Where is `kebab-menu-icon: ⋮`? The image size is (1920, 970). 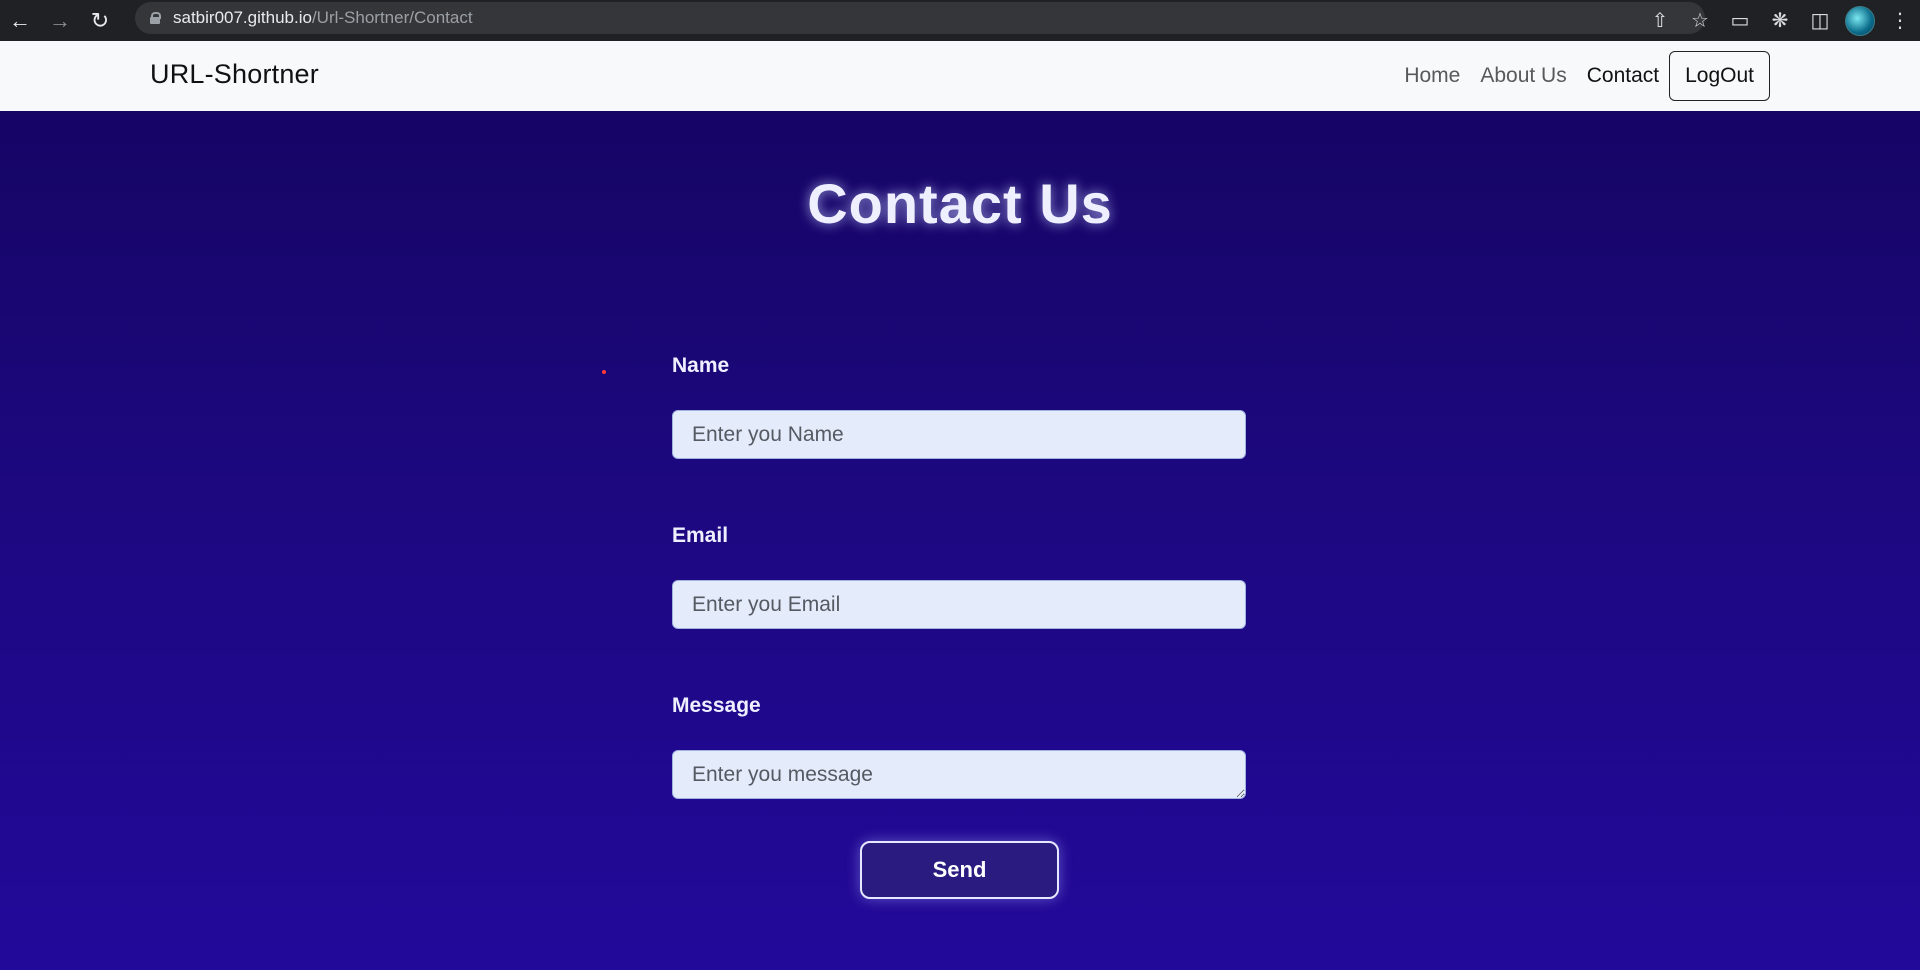
kebab-menu-icon: ⋮ is located at coordinates (1900, 21).